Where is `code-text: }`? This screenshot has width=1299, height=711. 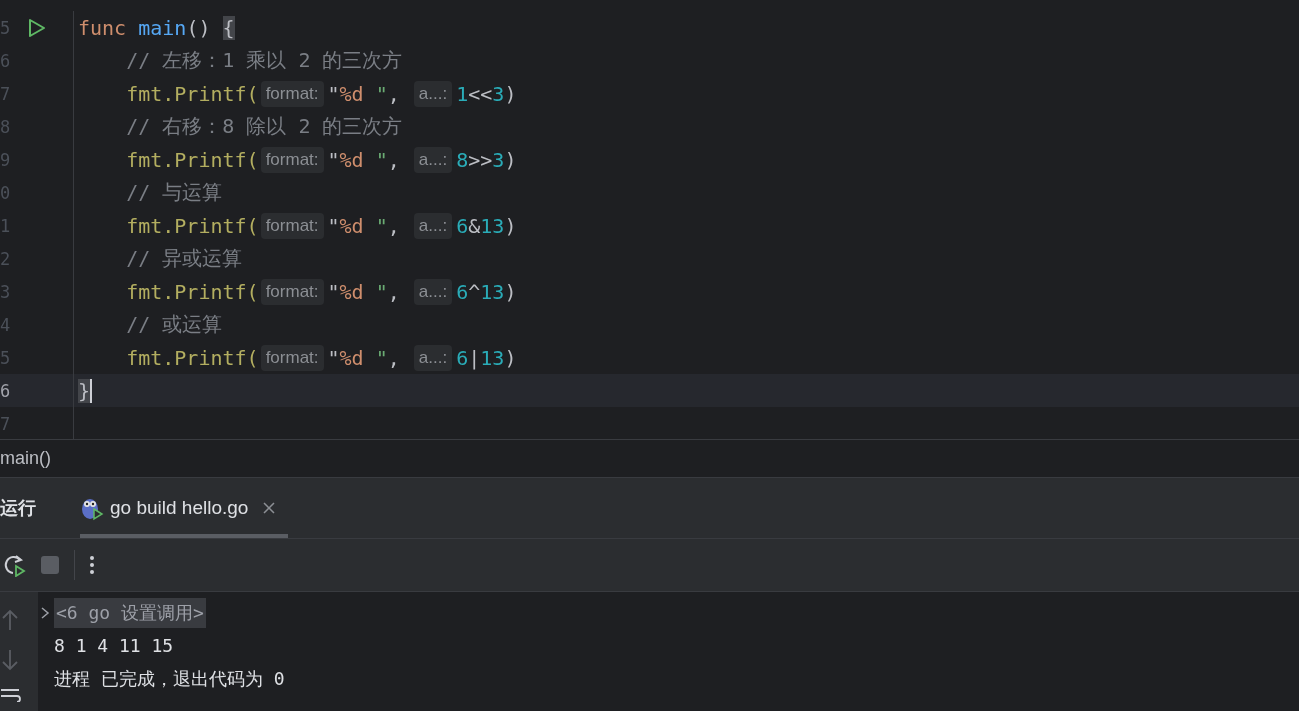 code-text: } is located at coordinates (85, 390).